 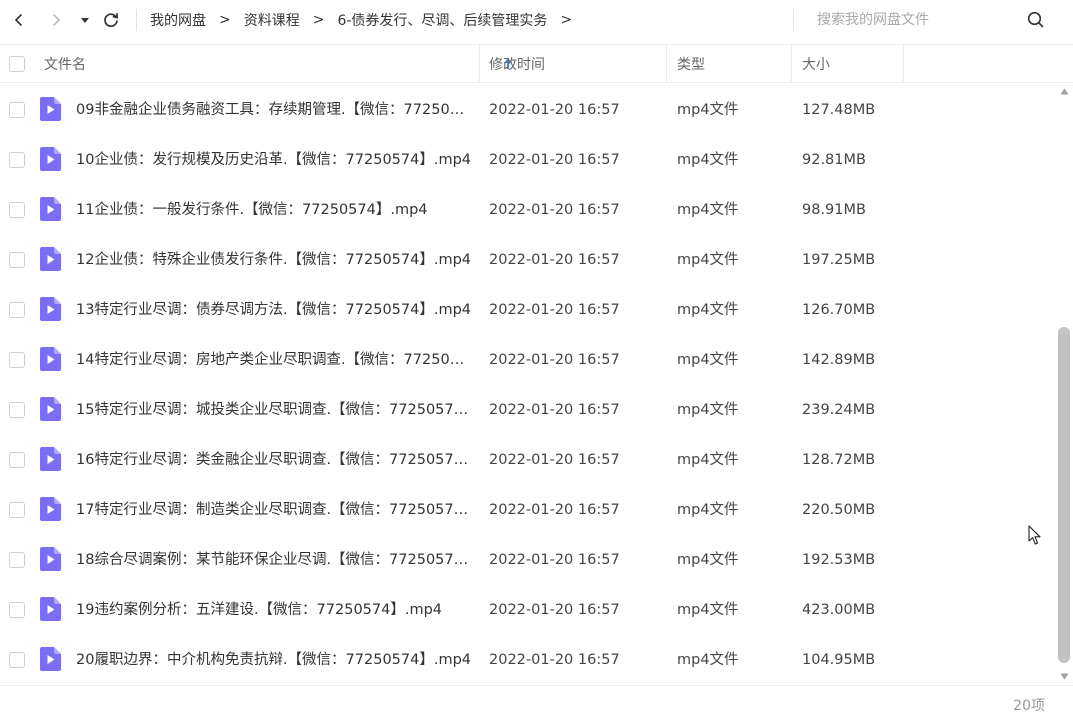 I want to click on file-name: 11企业债：一般发行条件.【微信：77250574】.mp4, so click(x=252, y=210).